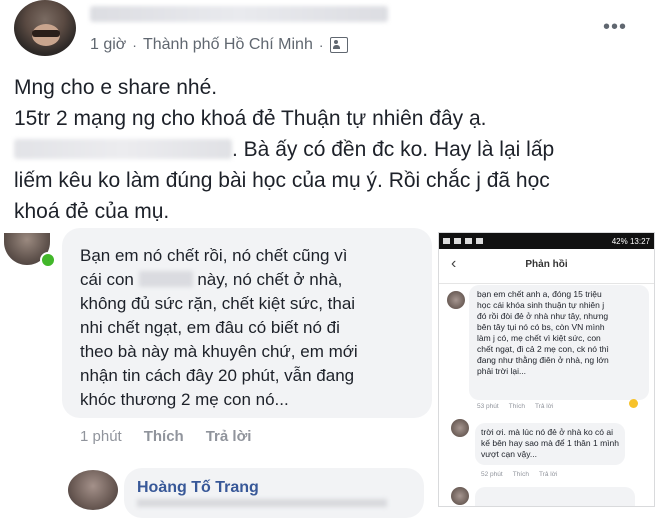  I want to click on like-button: Thích, so click(164, 436).